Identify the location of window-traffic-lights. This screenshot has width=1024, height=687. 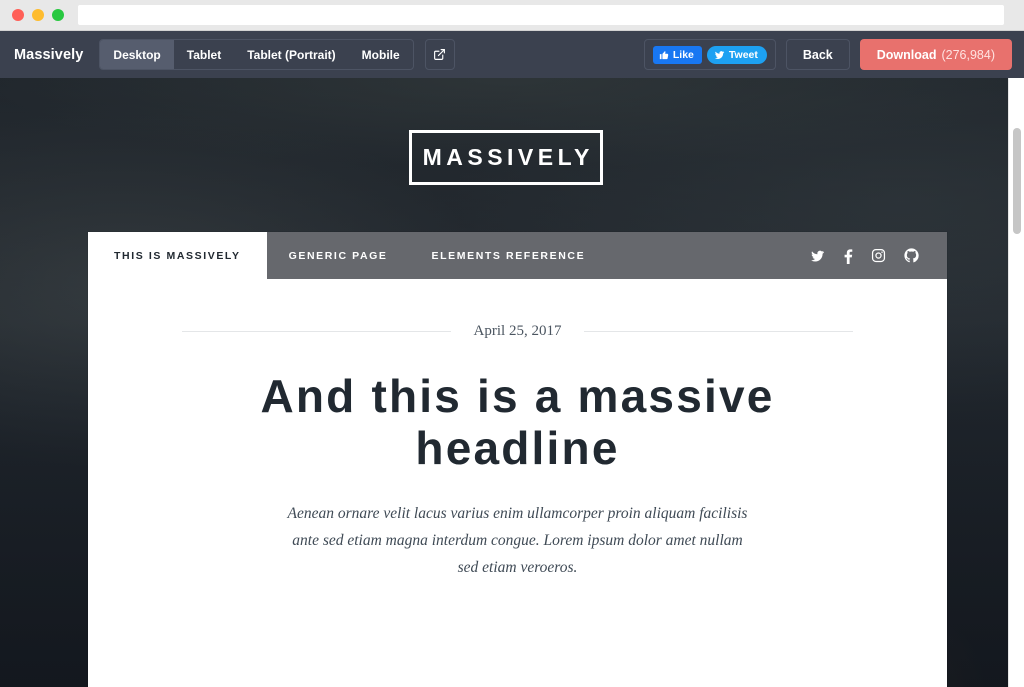
(38, 15).